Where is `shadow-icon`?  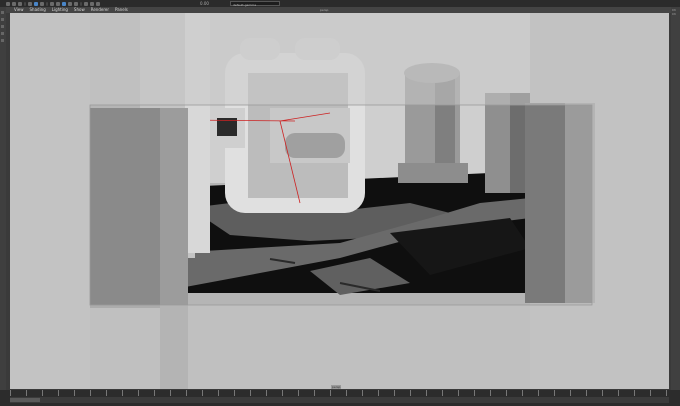
shadow-icon is located at coordinates (76, 4).